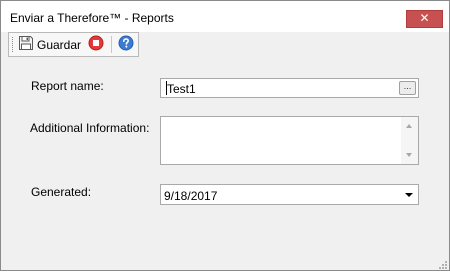  What do you see at coordinates (67, 86) in the screenshot?
I see `report-name-label: Report name:` at bounding box center [67, 86].